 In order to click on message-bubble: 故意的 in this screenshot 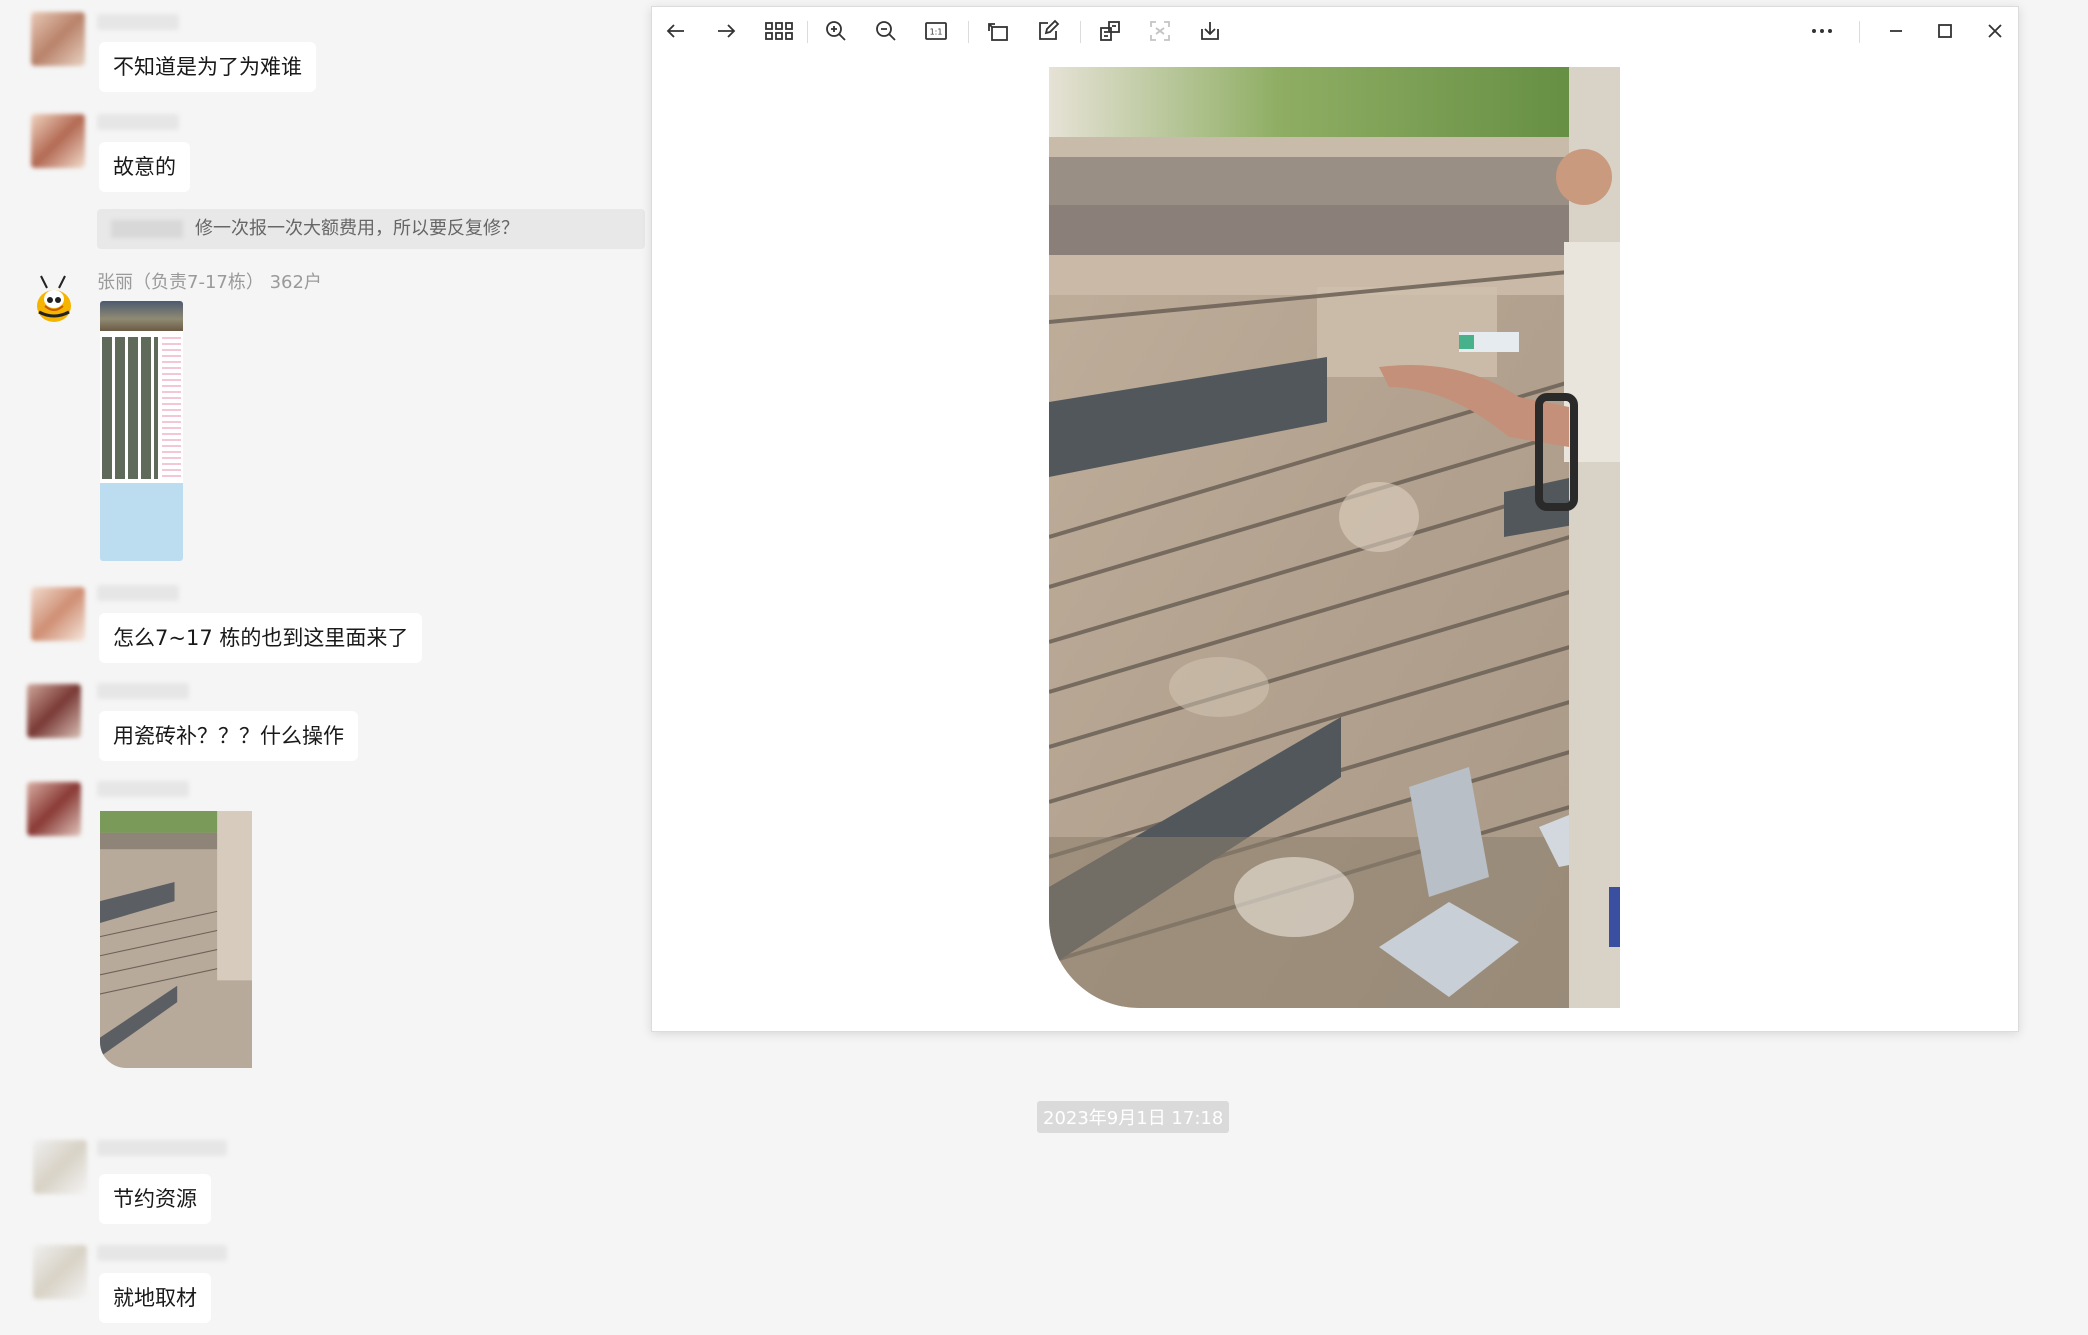, I will do `click(144, 167)`.